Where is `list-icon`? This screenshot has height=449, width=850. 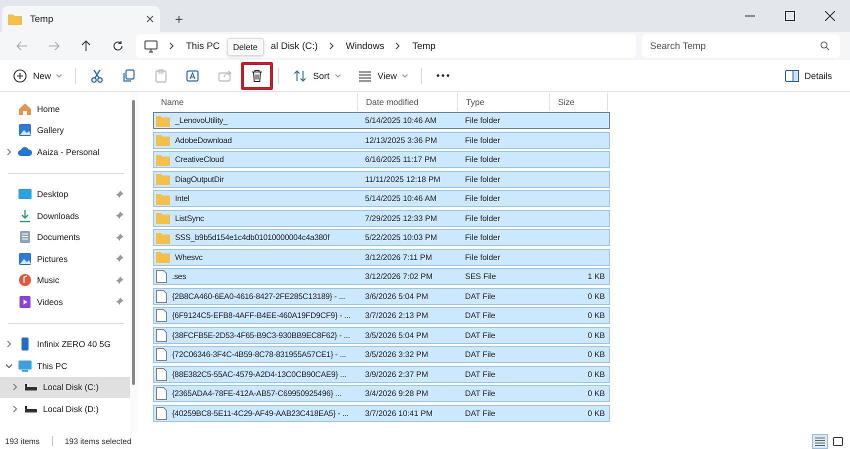 list-icon is located at coordinates (820, 441).